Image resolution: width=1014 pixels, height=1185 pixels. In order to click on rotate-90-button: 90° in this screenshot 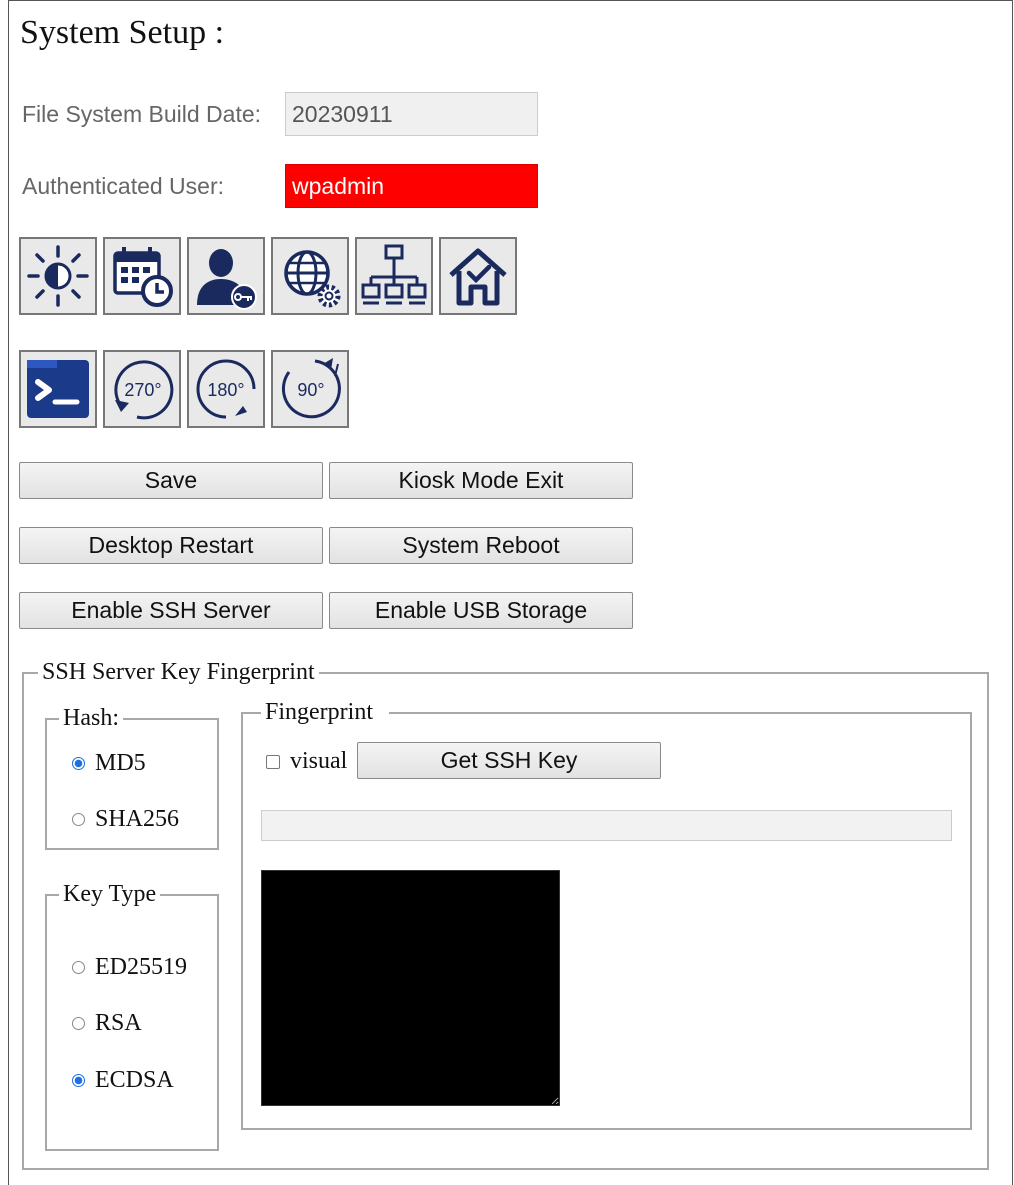, I will do `click(310, 389)`.